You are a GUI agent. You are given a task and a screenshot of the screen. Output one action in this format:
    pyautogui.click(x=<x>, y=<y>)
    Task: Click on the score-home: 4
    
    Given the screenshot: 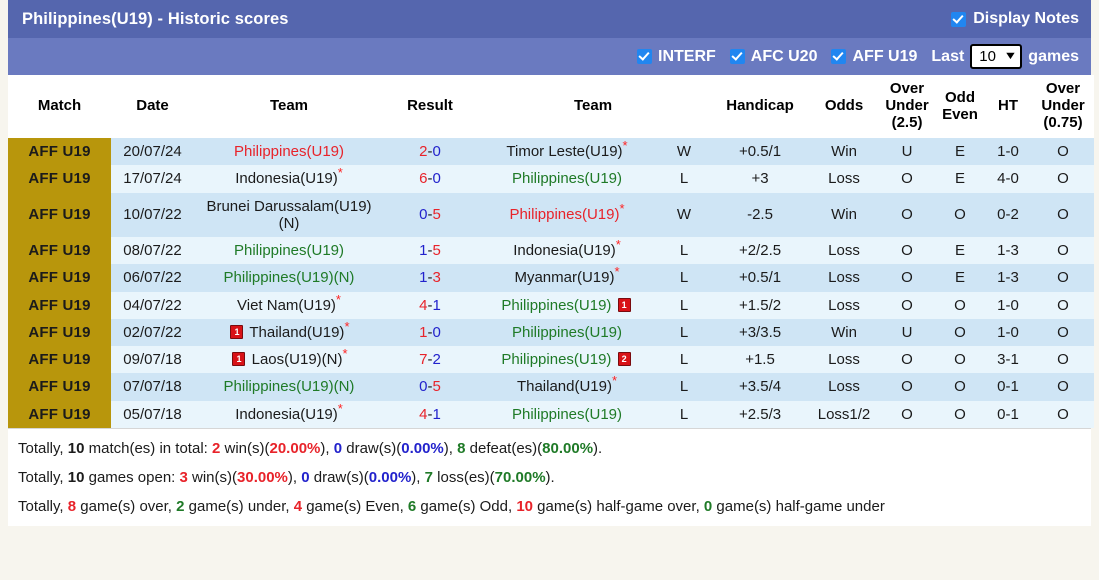 What is the action you would take?
    pyautogui.click(x=423, y=305)
    